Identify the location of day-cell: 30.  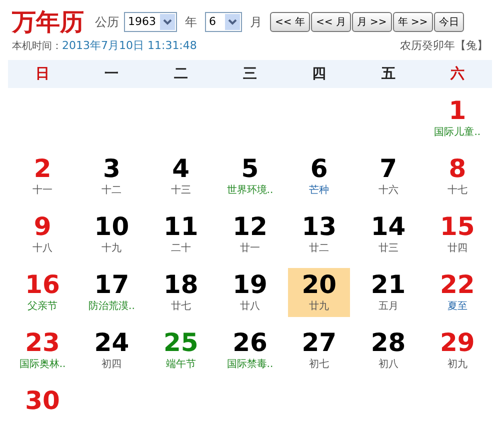
(43, 401).